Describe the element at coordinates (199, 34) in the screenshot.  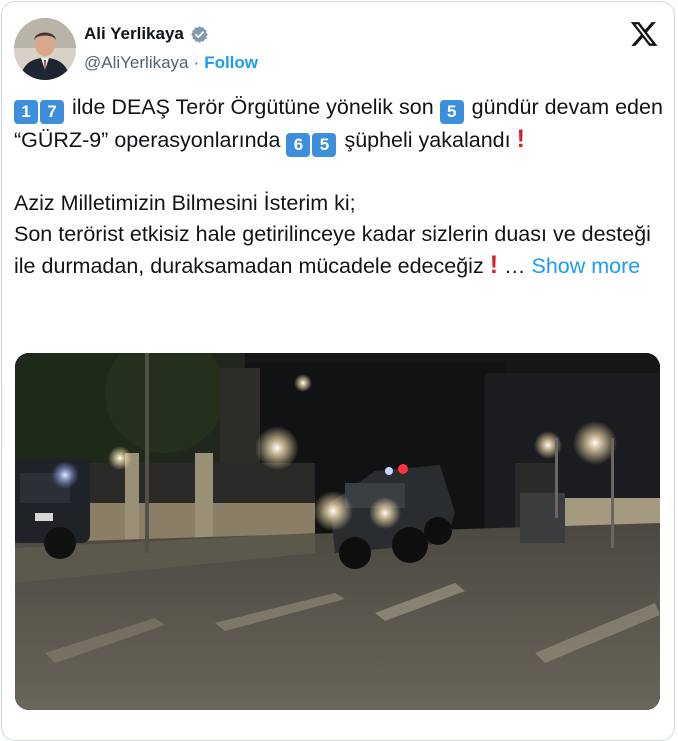
I see `verified-badge-icon` at that location.